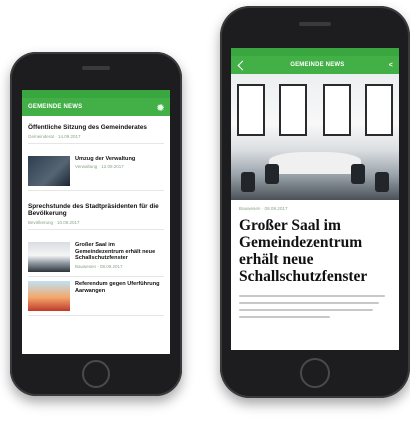  What do you see at coordinates (315, 306) in the screenshot?
I see `article-body` at bounding box center [315, 306].